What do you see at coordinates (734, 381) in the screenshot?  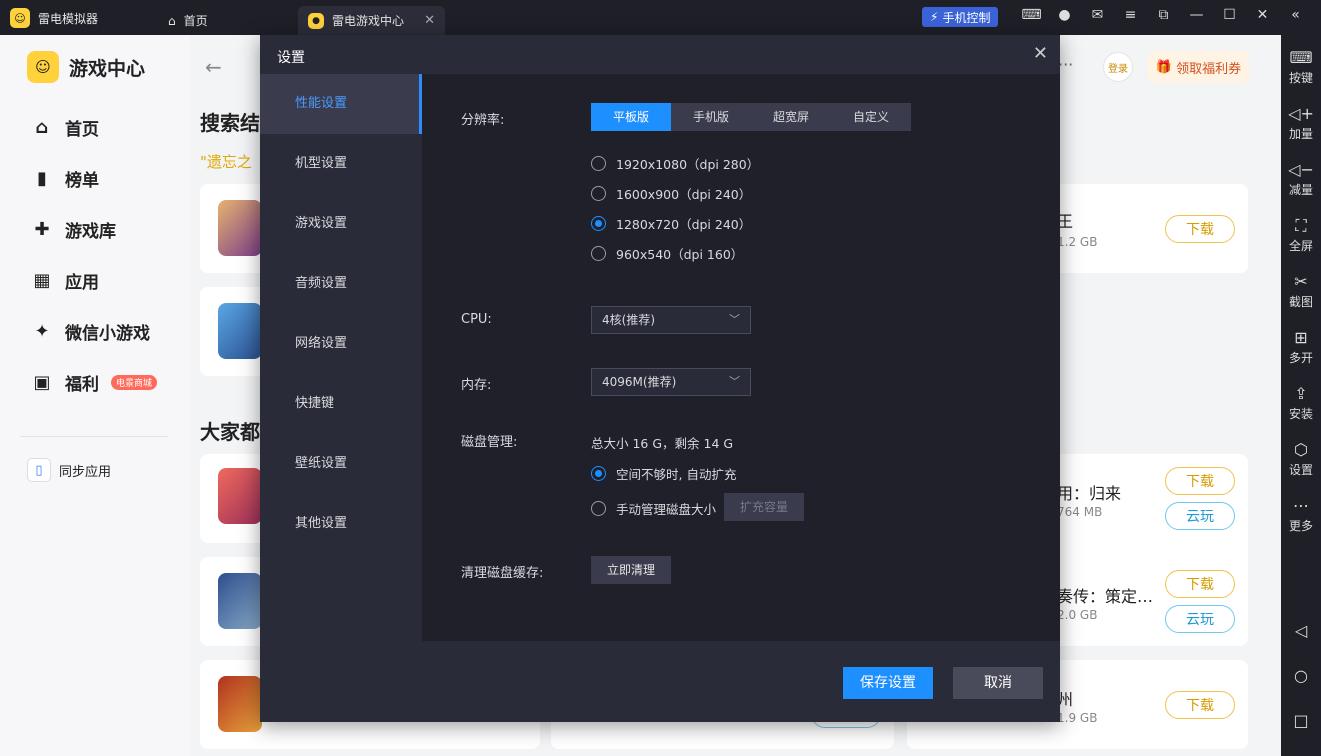 I see `chevron-down-icon: ﹀` at bounding box center [734, 381].